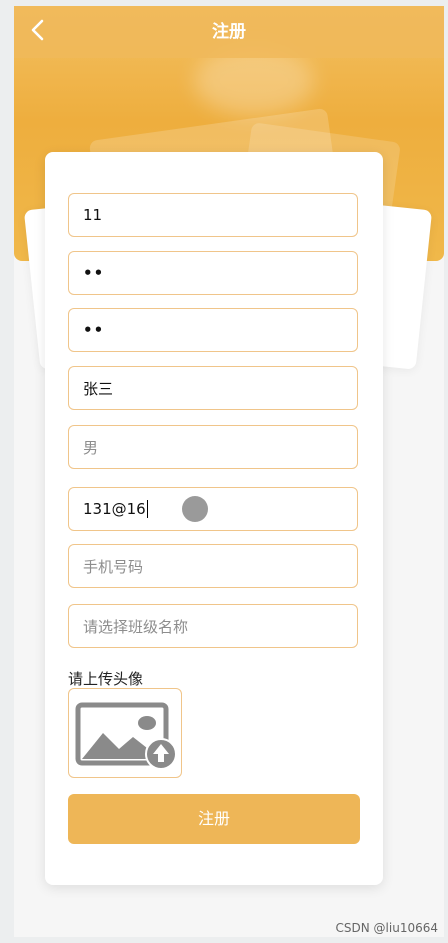 The image size is (448, 943). What do you see at coordinates (106, 679) in the screenshot?
I see `avatar-label: 请上传头像` at bounding box center [106, 679].